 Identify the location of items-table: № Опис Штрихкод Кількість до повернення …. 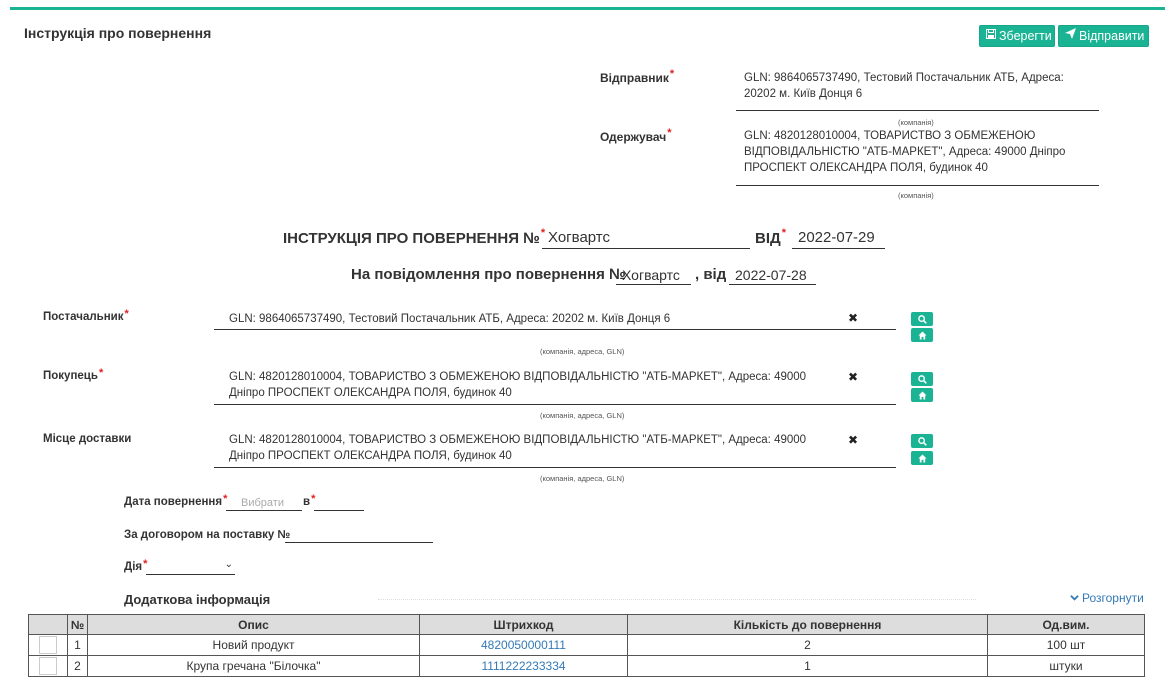
(586, 645).